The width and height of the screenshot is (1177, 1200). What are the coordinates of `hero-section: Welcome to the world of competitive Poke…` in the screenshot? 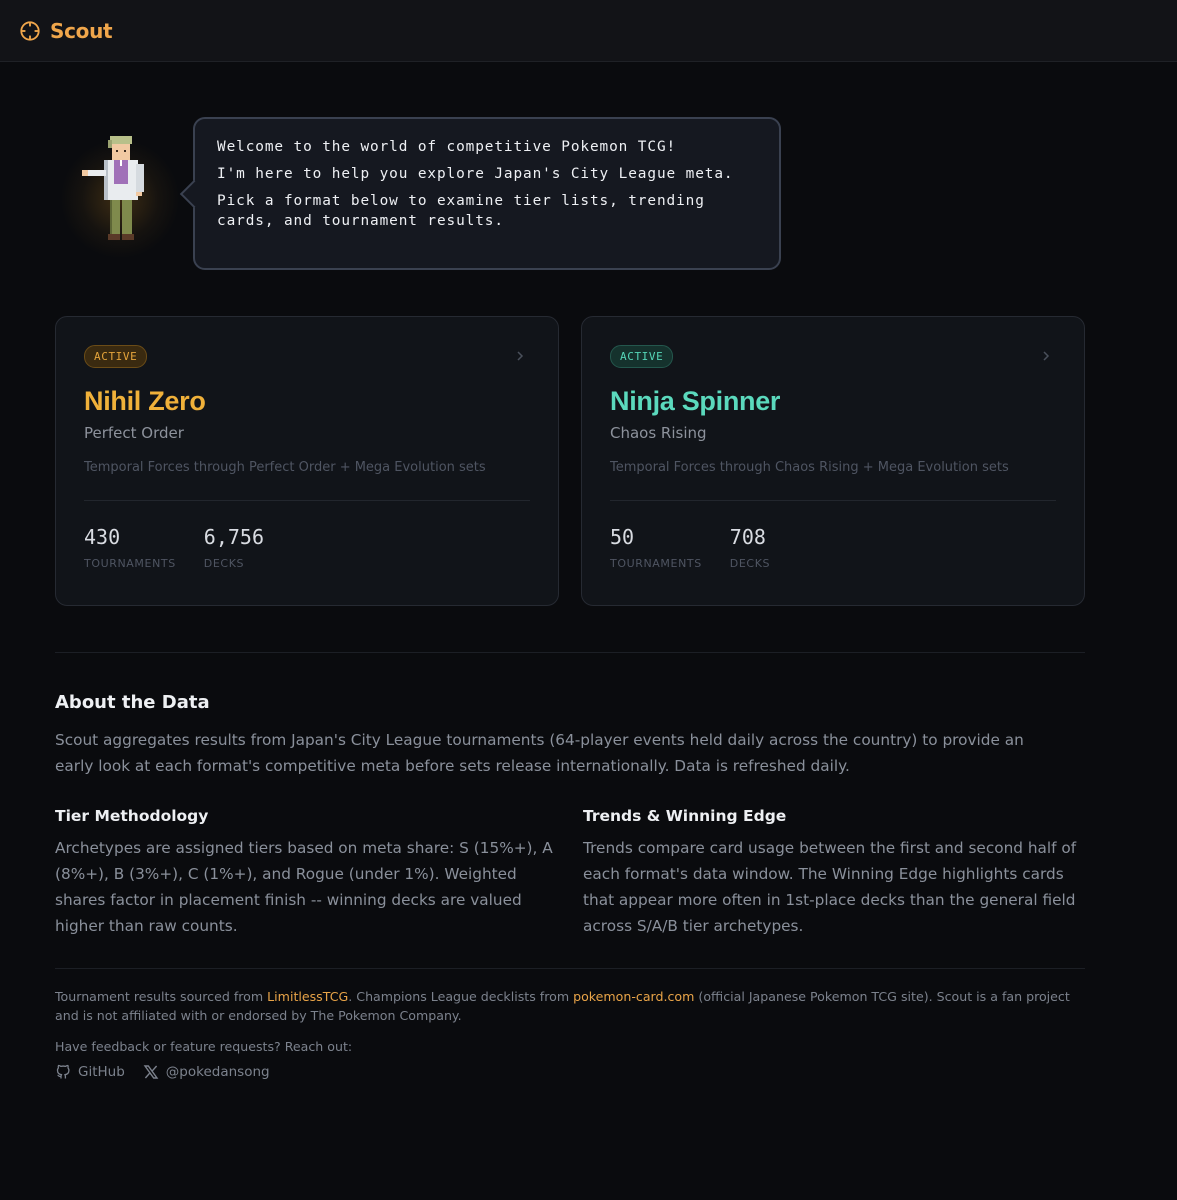 It's located at (420, 193).